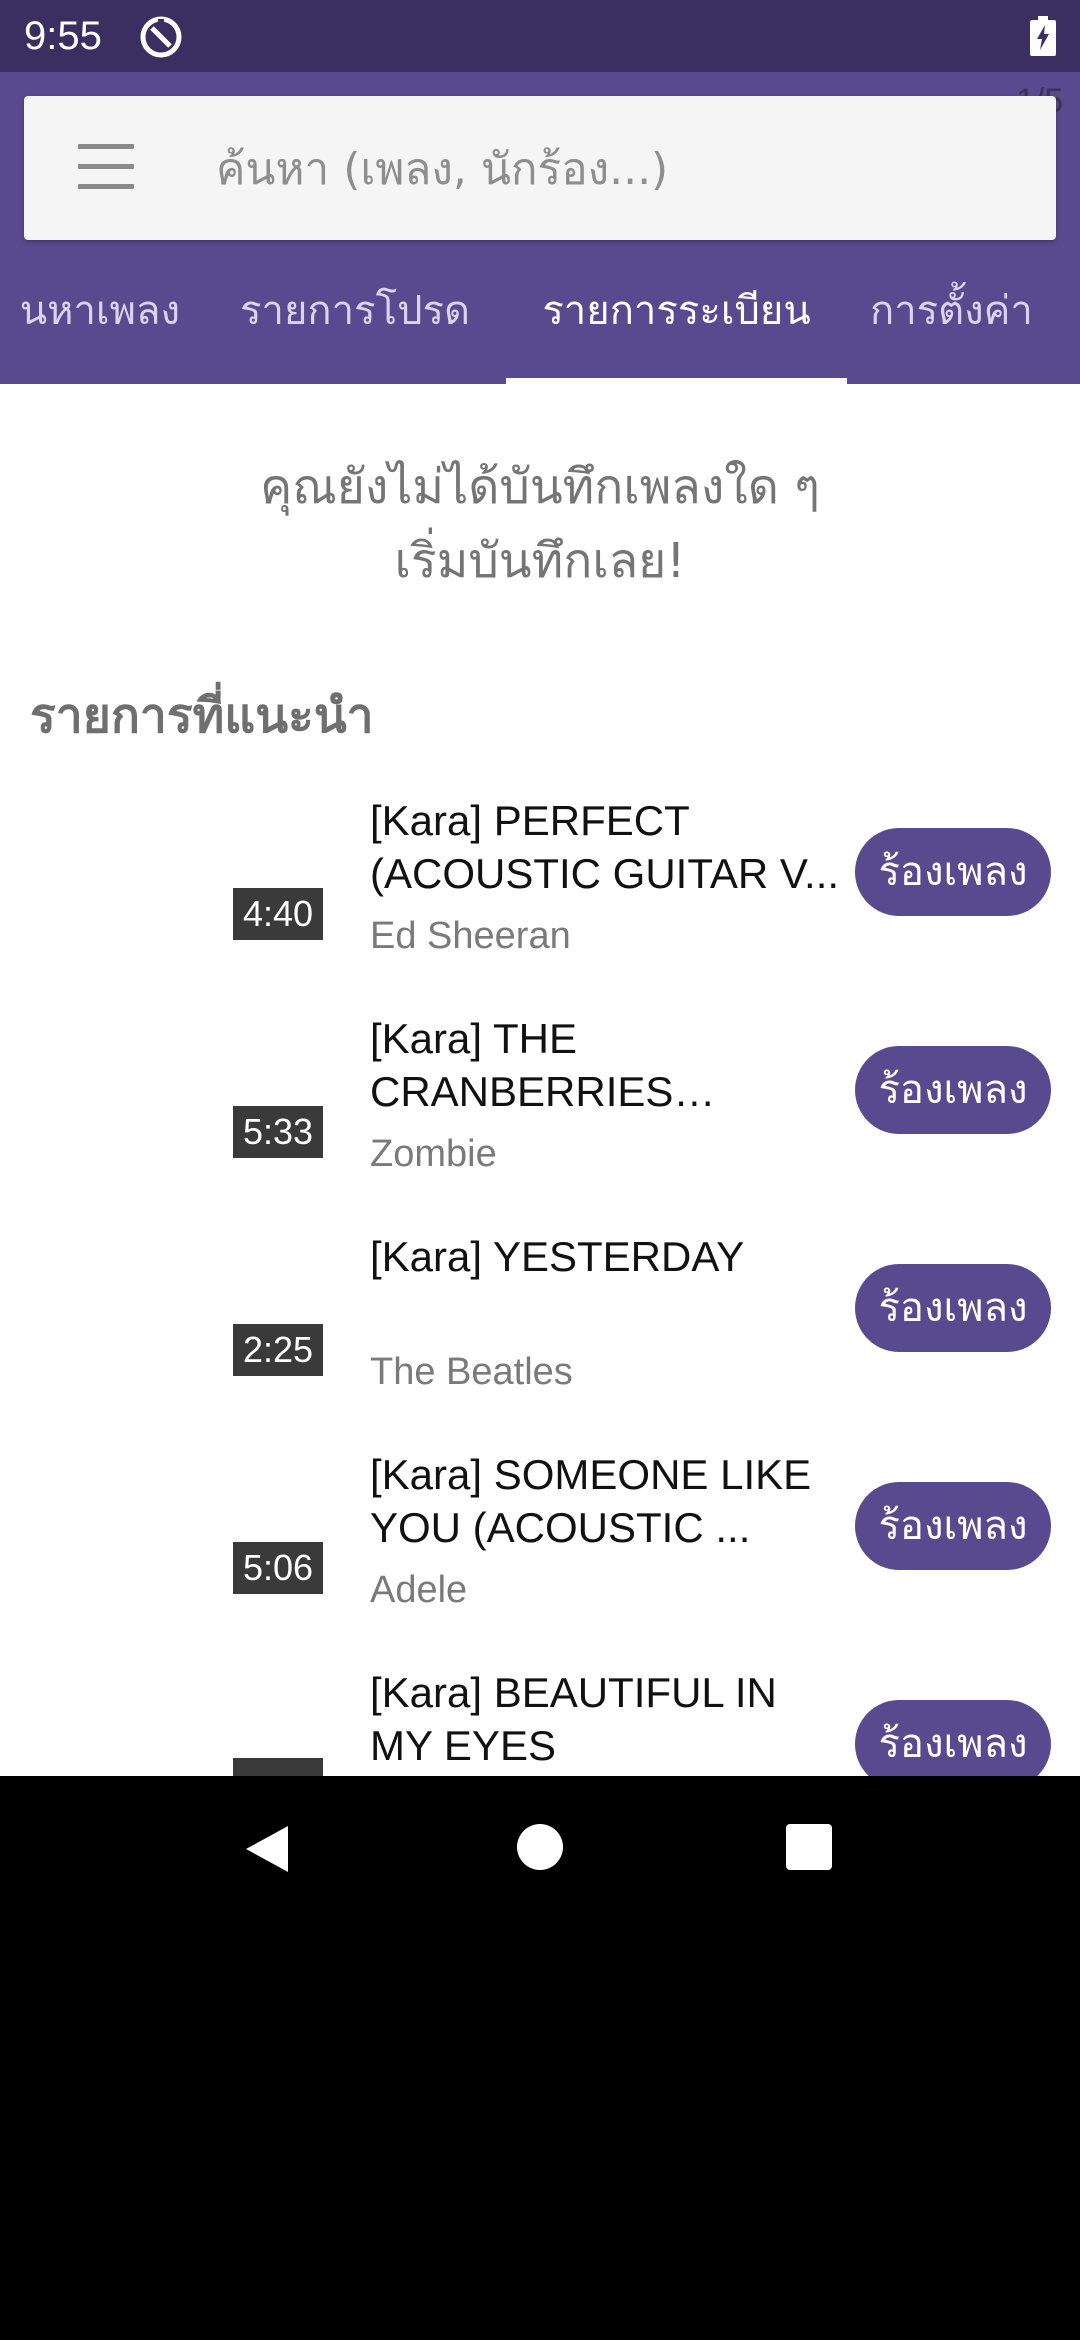  I want to click on duration-badge: 5:33, so click(278, 1132).